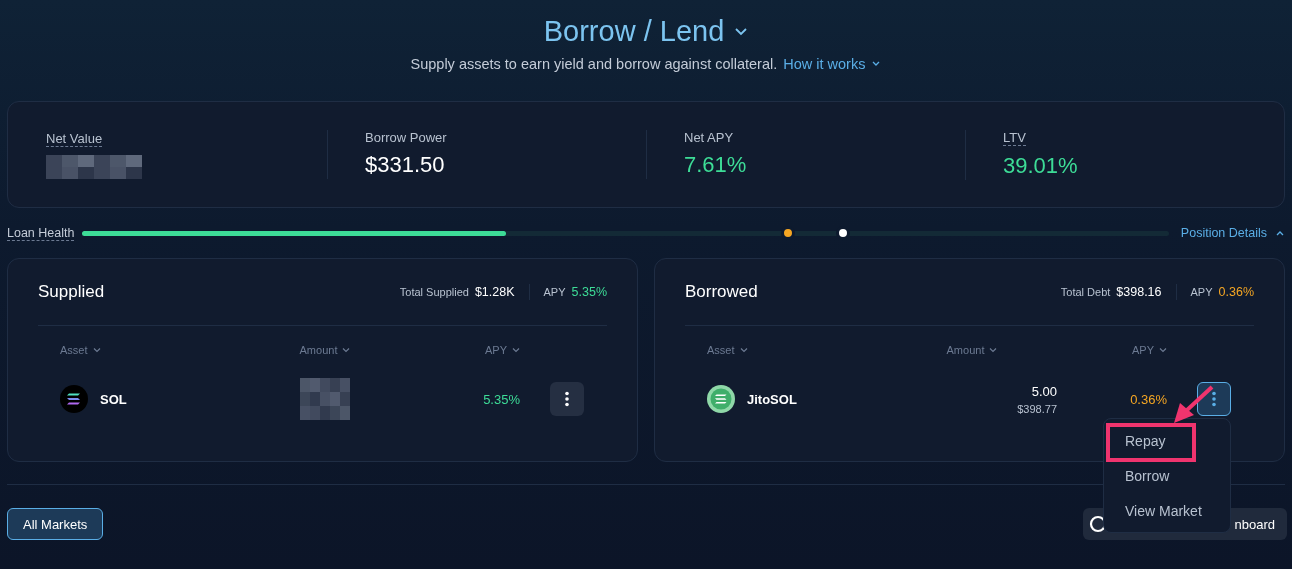 This screenshot has height=569, width=1292. Describe the element at coordinates (1041, 165) in the screenshot. I see `stat-value: 39.01%` at that location.